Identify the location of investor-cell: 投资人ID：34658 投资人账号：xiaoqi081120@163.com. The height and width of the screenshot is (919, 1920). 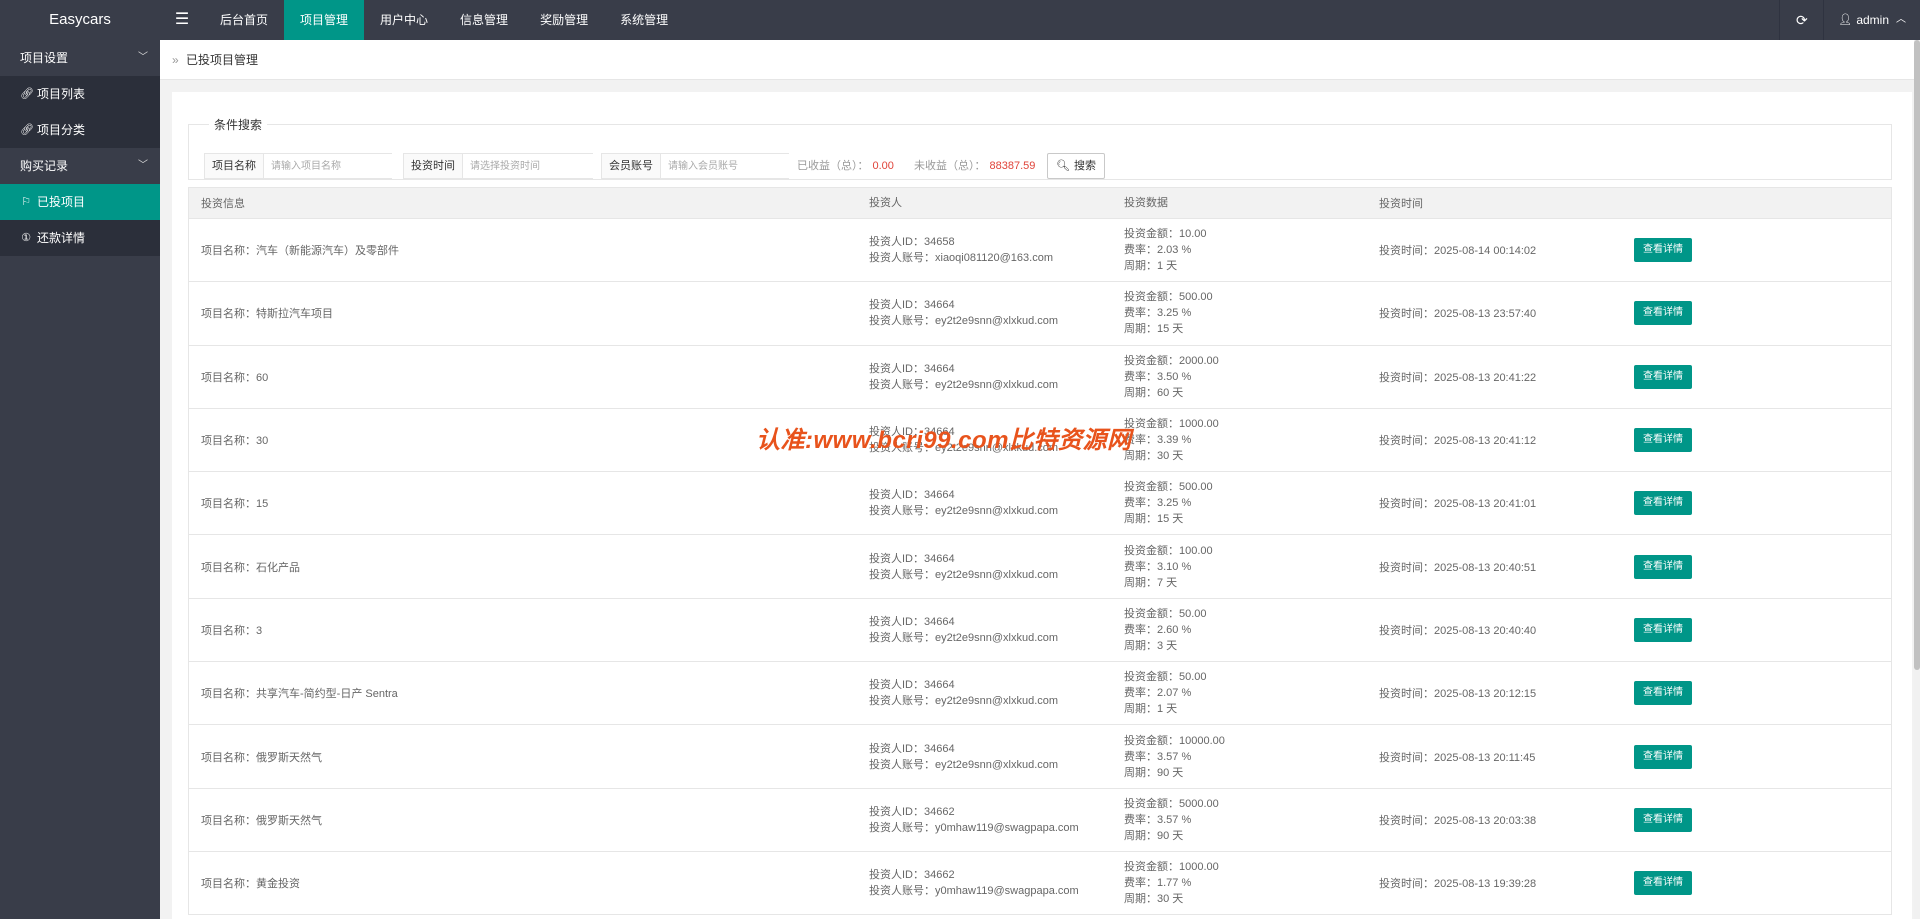
(996, 250).